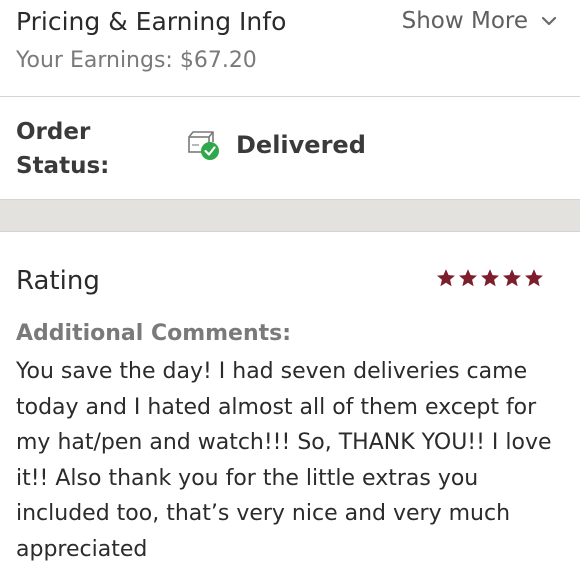 The image size is (580, 580). I want to click on earnings-text: Your Earnings: $67.20, so click(136, 60).